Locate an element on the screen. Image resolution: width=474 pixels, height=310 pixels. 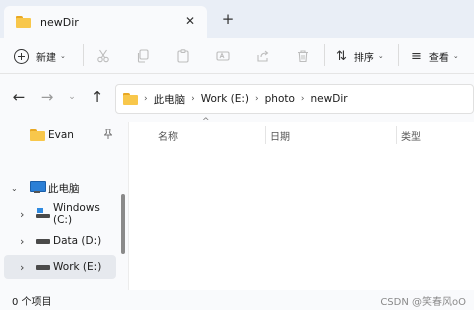
back-button: ← is located at coordinates (19, 97).